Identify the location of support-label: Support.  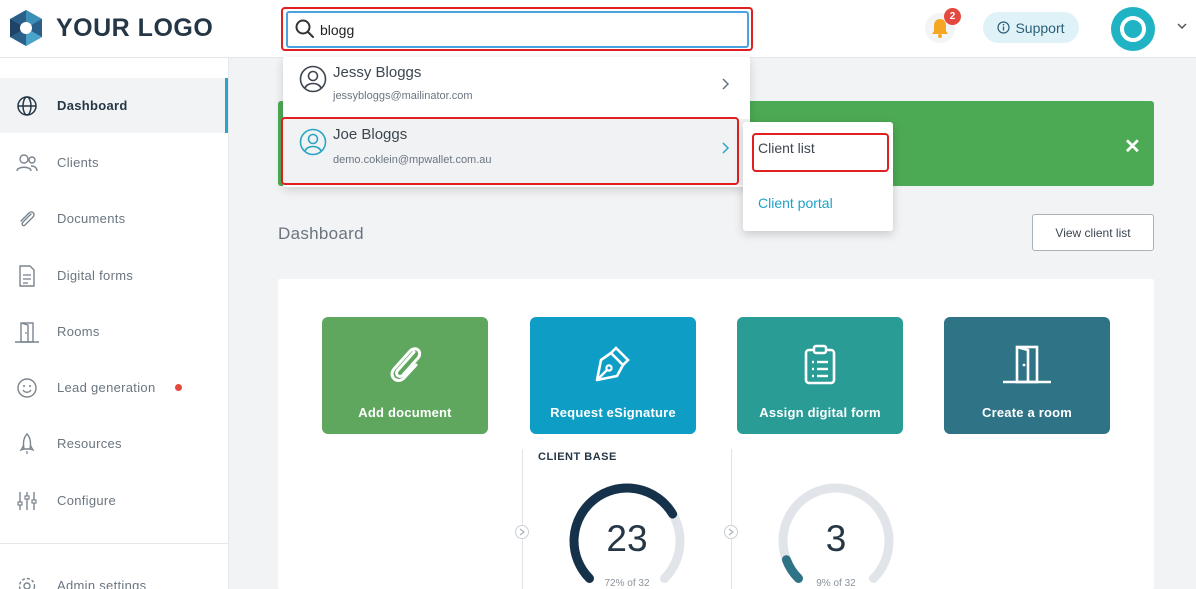
(1040, 27).